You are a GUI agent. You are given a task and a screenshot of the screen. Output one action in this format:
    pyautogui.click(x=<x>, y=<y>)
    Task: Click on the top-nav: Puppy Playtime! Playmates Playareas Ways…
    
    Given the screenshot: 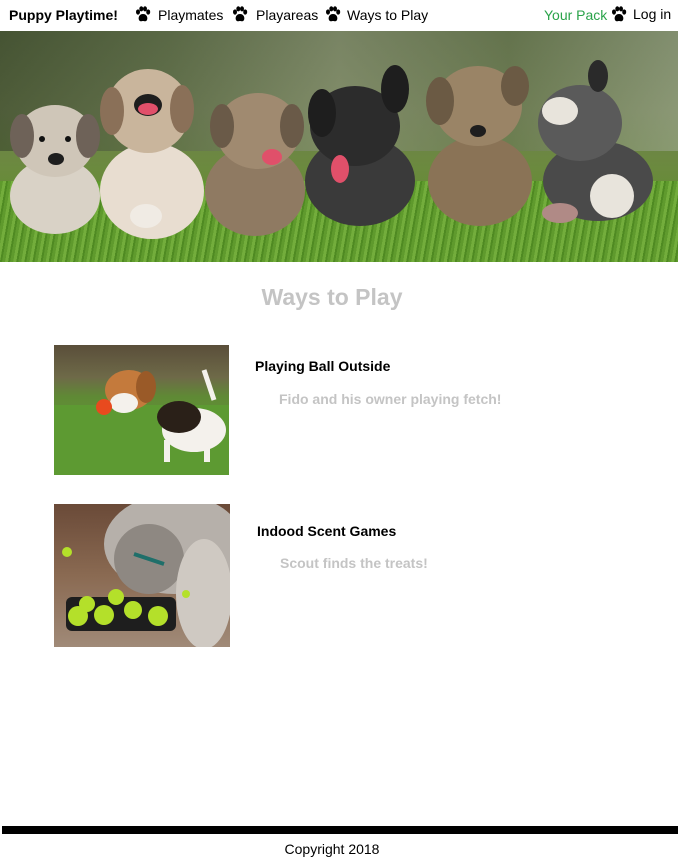 What is the action you would take?
    pyautogui.click(x=339, y=15)
    